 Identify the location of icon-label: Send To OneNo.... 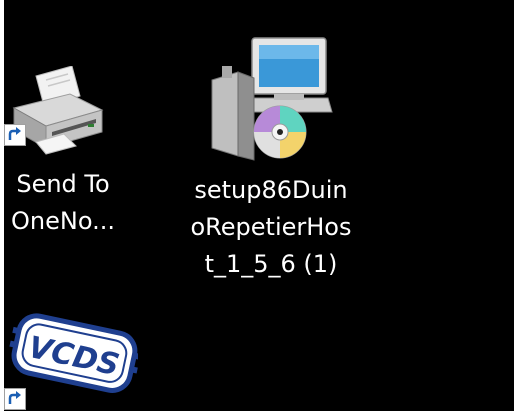
(81, 203).